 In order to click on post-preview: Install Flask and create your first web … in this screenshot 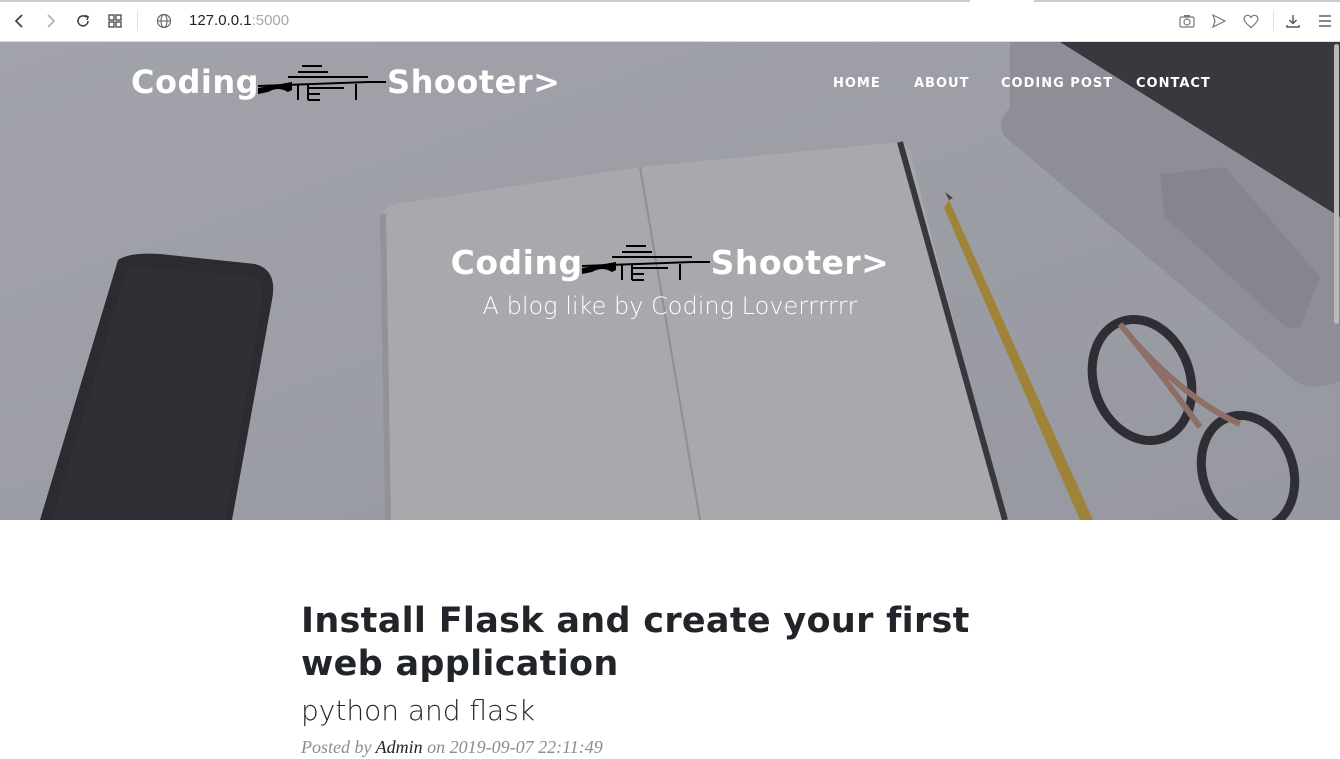, I will do `click(671, 679)`.